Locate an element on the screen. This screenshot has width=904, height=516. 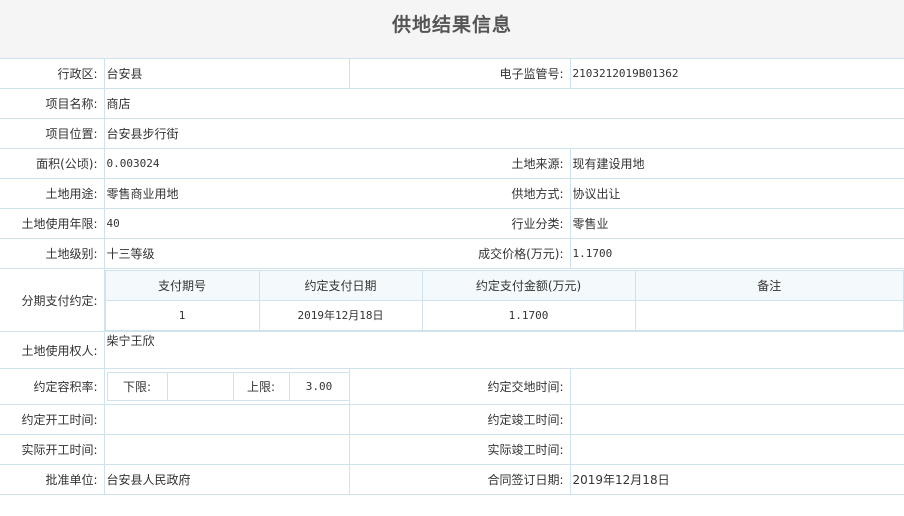
far-label: 约定容积率: is located at coordinates (52, 386).